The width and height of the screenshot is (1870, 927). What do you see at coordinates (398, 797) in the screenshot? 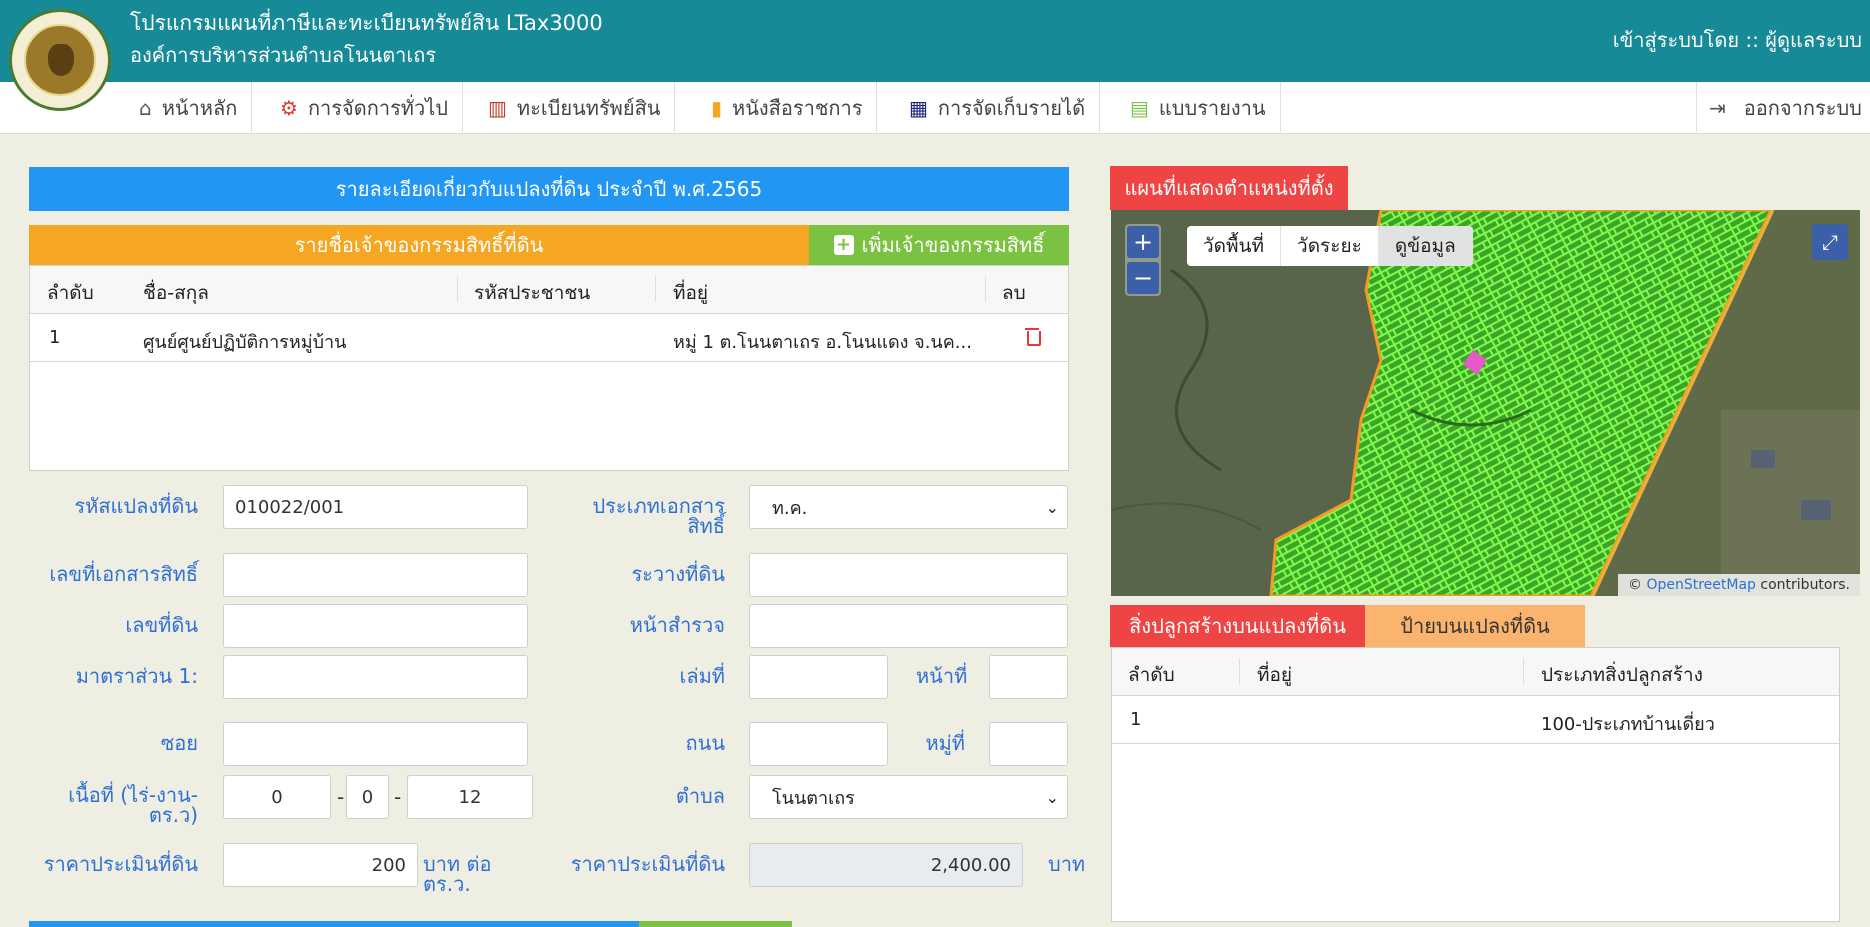
I see `area-dash-2: -` at bounding box center [398, 797].